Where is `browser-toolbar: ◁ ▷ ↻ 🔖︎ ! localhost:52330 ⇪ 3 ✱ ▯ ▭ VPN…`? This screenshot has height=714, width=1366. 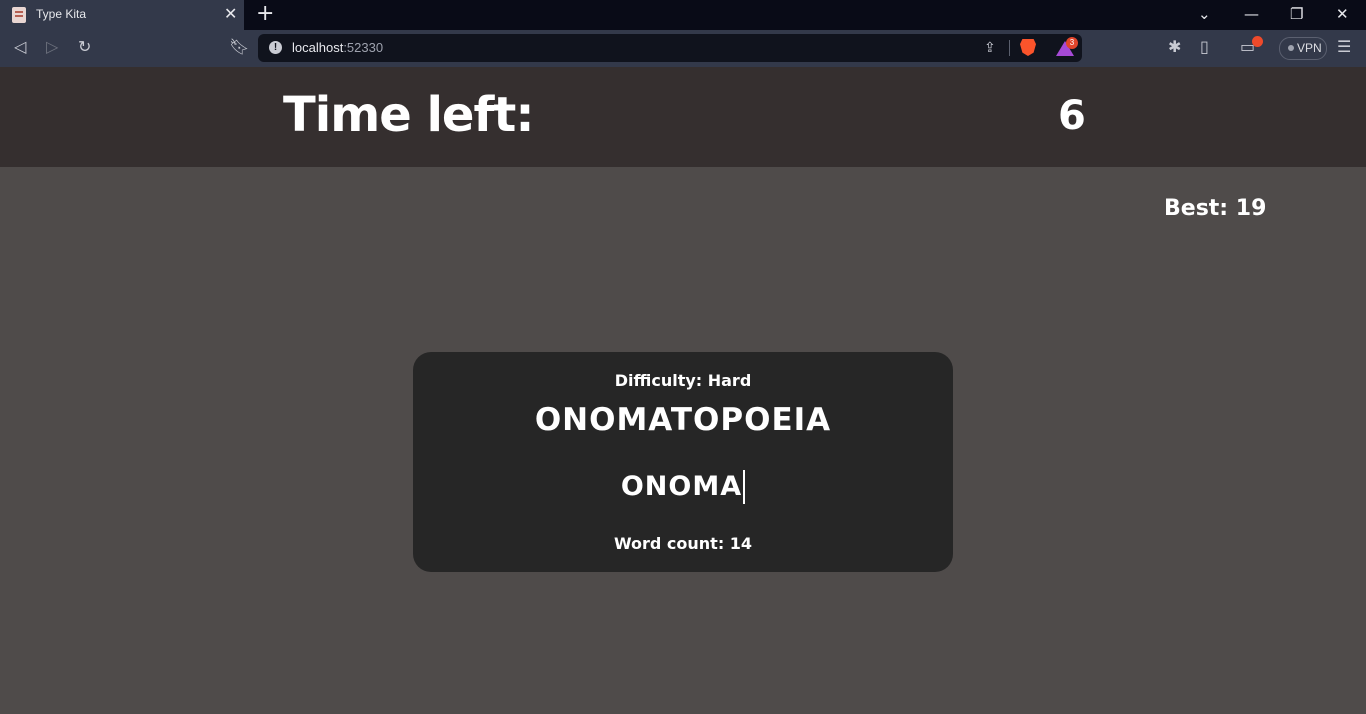 browser-toolbar: ◁ ▷ ↻ 🔖︎ ! localhost:52330 ⇪ 3 ✱ ▯ ▭ VPN… is located at coordinates (683, 48).